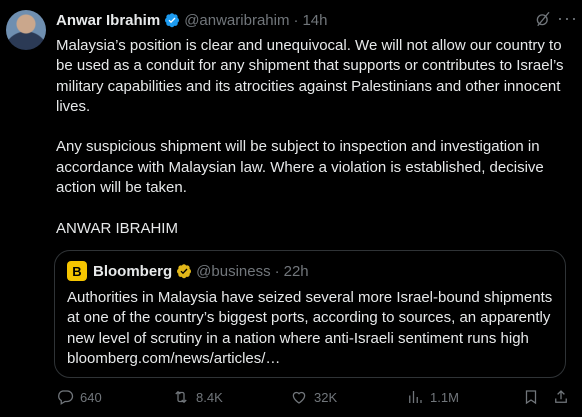  I want to click on grok-icon, so click(543, 19).